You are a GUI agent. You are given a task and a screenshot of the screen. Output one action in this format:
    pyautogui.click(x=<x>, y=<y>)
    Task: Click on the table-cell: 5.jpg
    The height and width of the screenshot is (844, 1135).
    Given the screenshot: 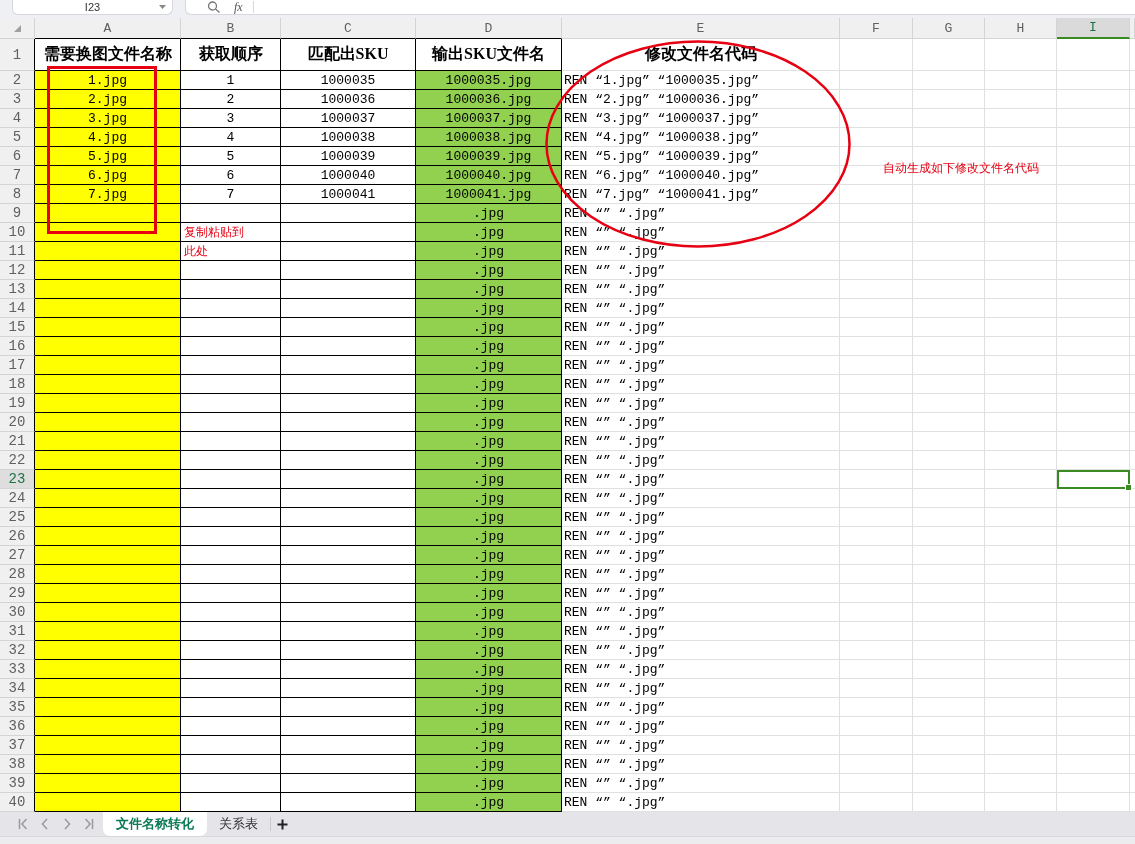 What is the action you would take?
    pyautogui.click(x=108, y=156)
    